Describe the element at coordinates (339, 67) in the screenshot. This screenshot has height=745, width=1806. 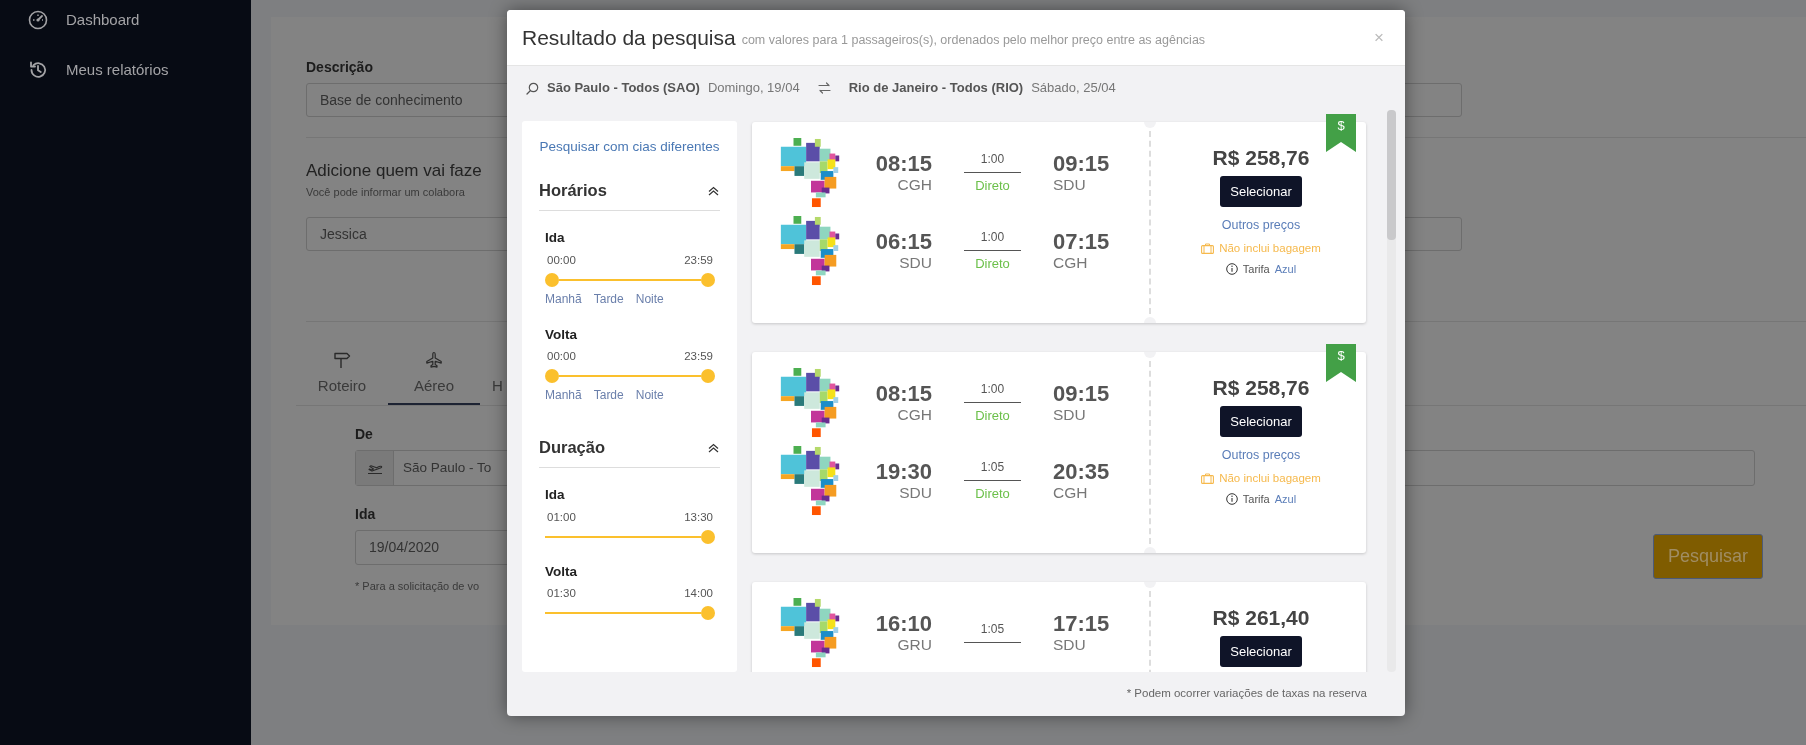
I see `field-label: Descrição` at that location.